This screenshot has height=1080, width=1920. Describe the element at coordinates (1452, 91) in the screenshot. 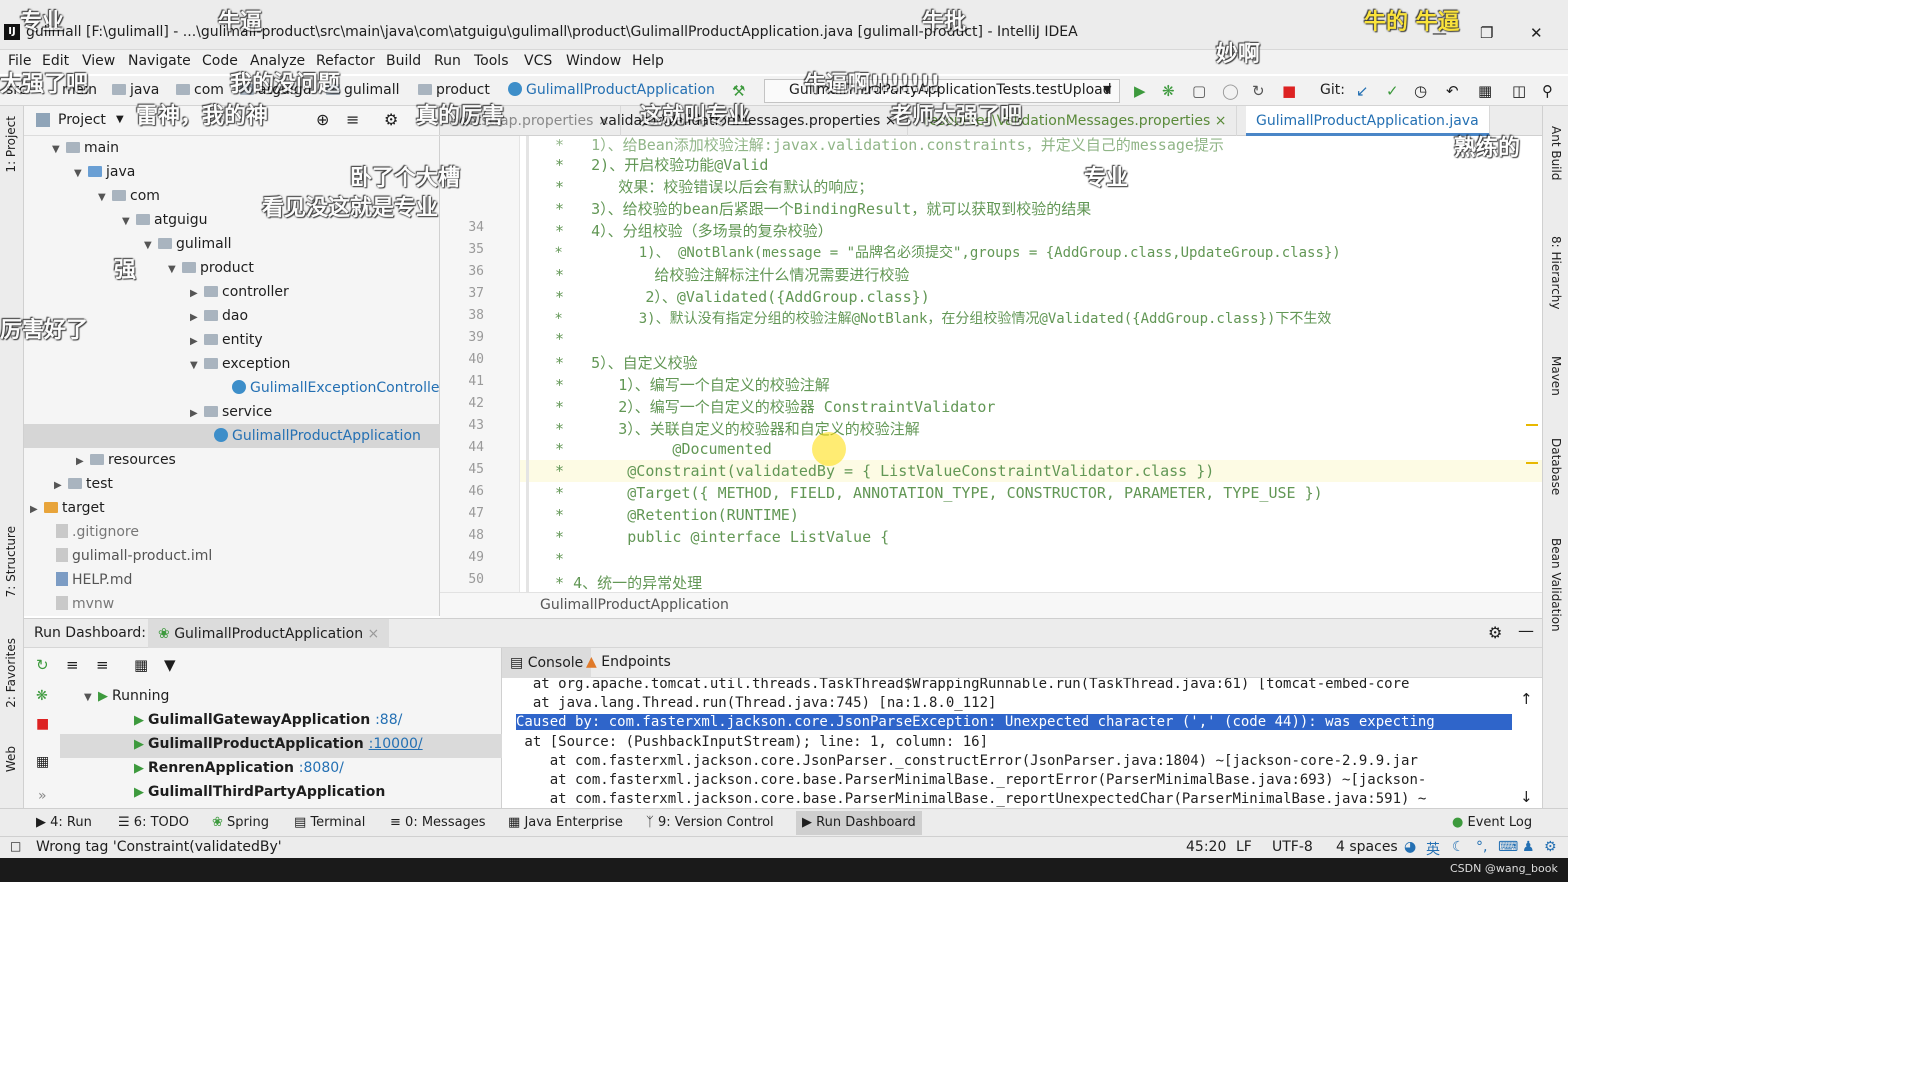

I see `revert-icon: ↶` at that location.